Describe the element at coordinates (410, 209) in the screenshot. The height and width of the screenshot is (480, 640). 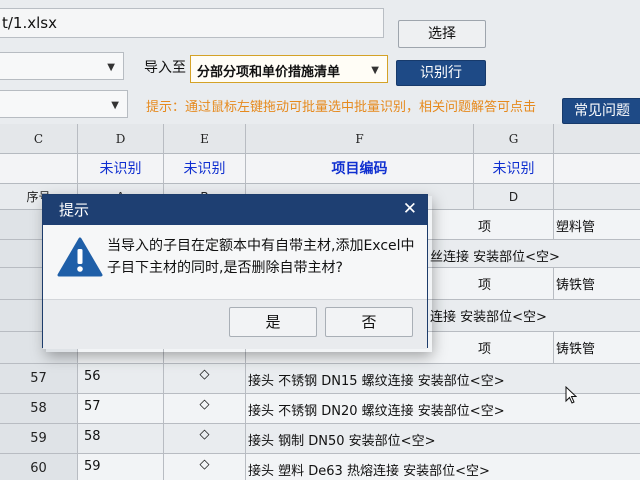
I see `close-icon: ✕` at that location.